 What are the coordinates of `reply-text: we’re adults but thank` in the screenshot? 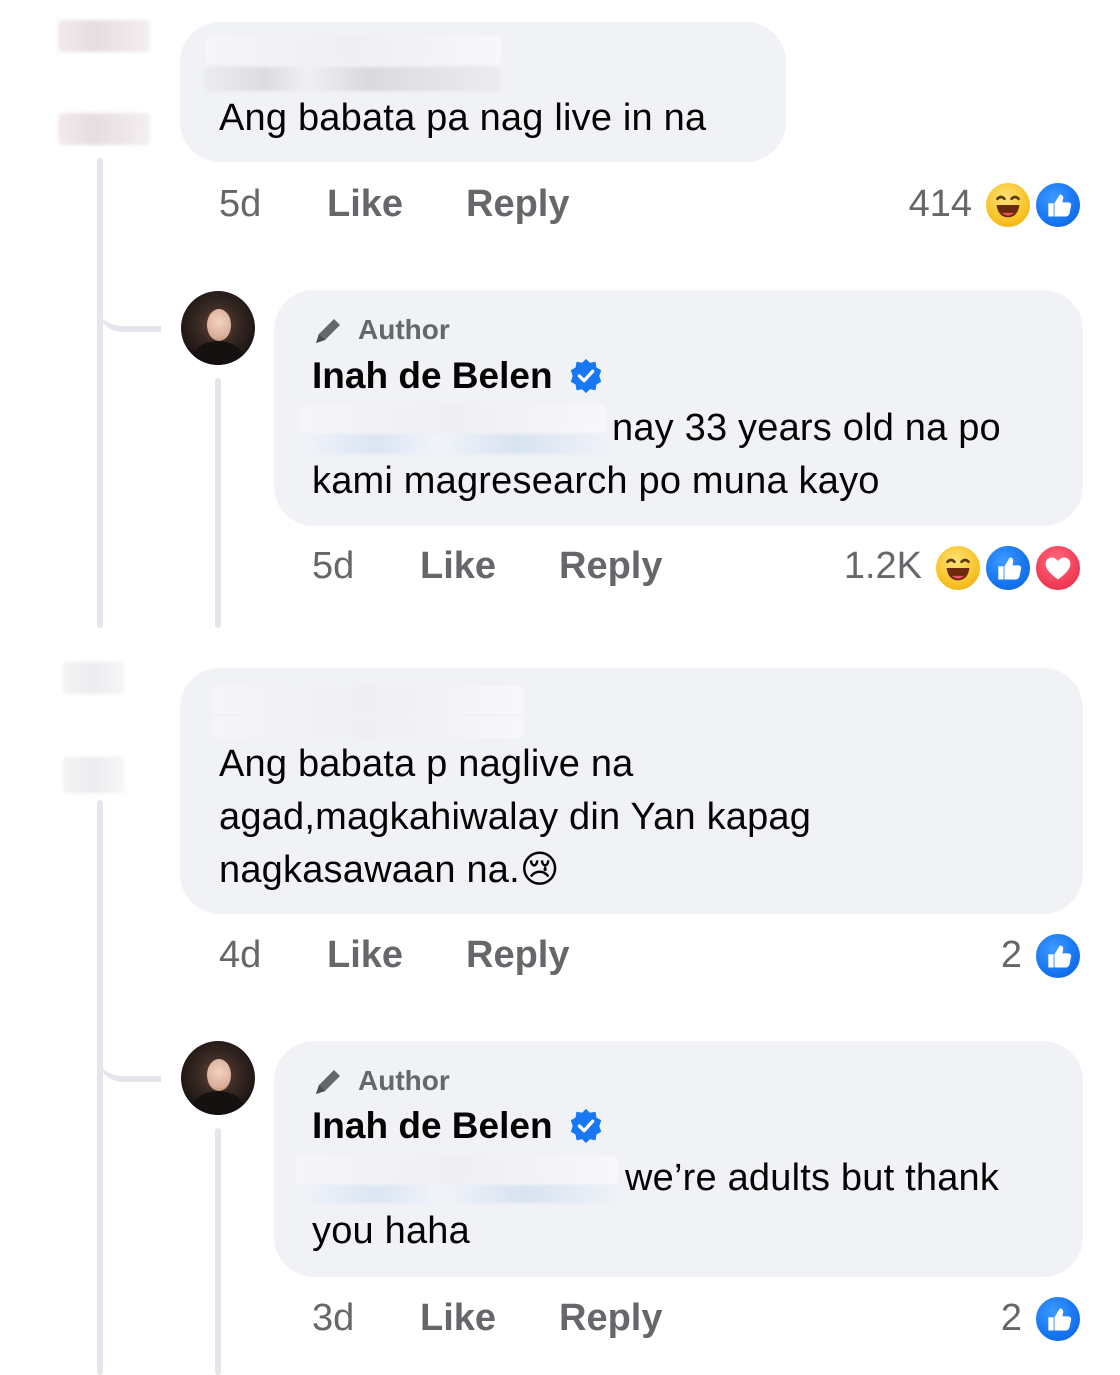 It's located at (812, 1178).